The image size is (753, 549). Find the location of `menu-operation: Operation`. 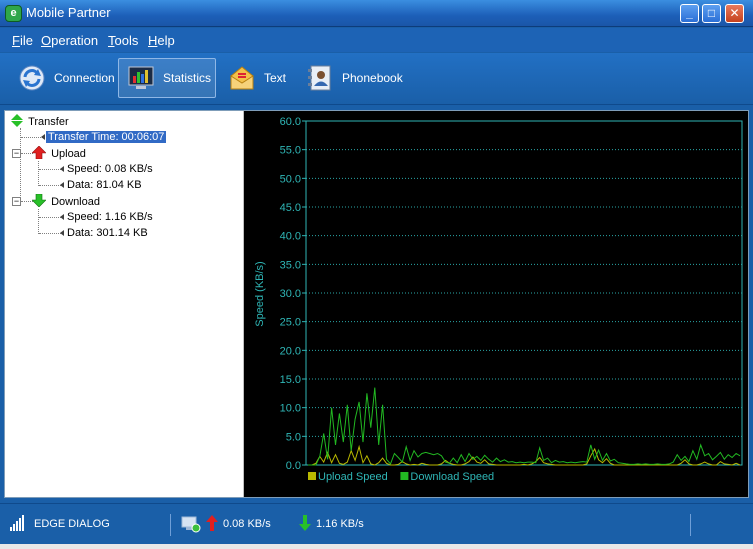

menu-operation: Operation is located at coordinates (69, 40).